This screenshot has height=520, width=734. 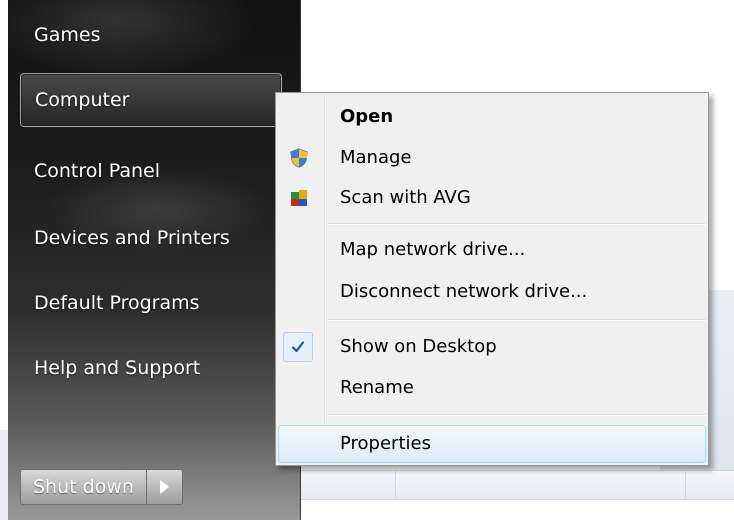 I want to click on context-item-label: Manage, so click(x=376, y=157).